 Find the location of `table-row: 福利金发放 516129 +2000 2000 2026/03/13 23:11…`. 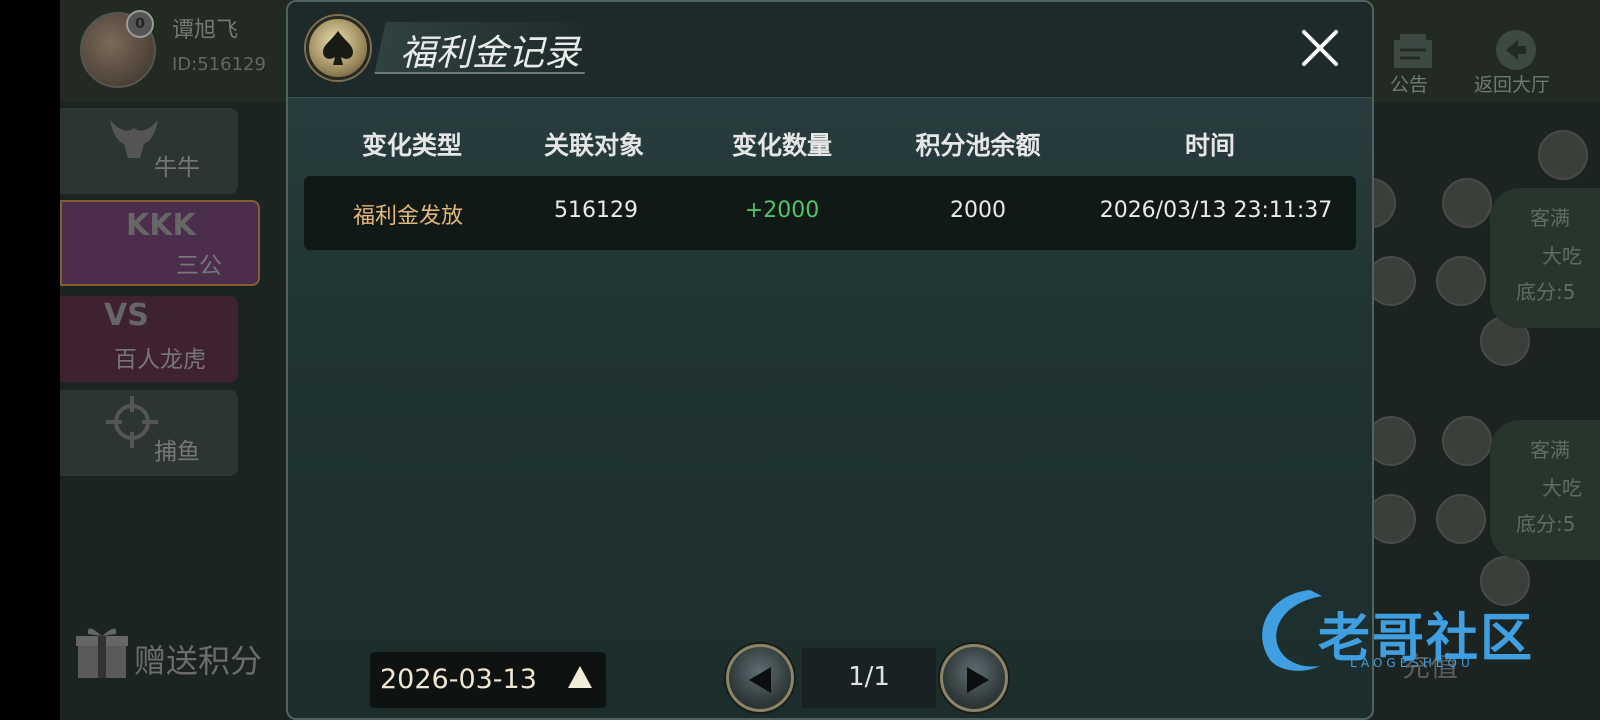

table-row: 福利金发放 516129 +2000 2000 2026/03/13 23:11… is located at coordinates (830, 213).